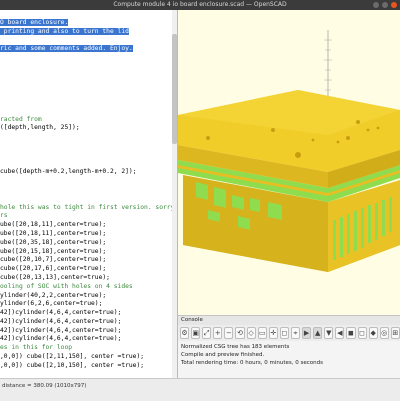 Image resolution: width=400 pixels, height=401 pixels. Describe the element at coordinates (376, 5) in the screenshot. I see `minimize-button` at that location.